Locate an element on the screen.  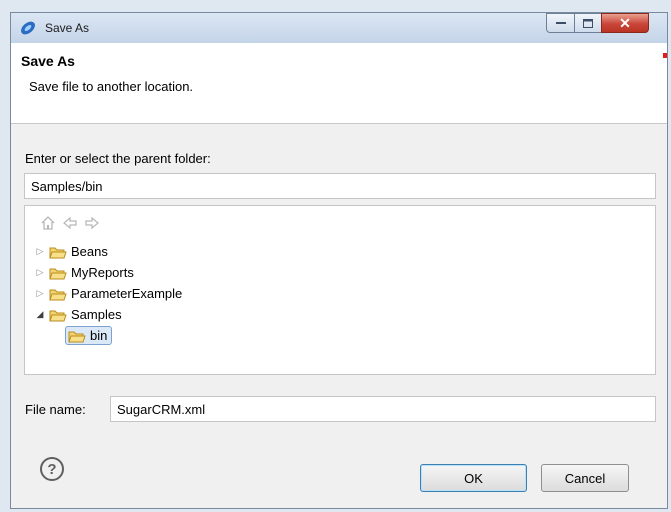
tree-item-beans: ▷ Beans is located at coordinates (71, 251).